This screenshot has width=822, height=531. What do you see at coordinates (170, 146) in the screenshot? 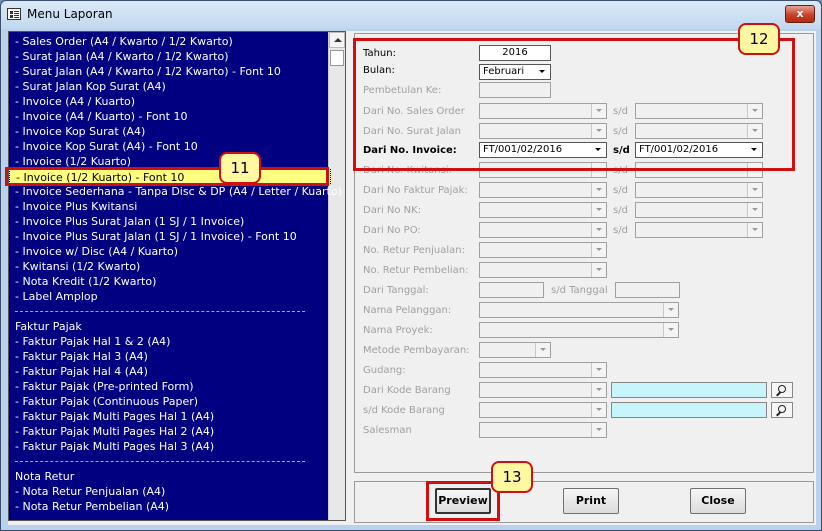
I see `list-item: - Invoice Kop Surat (A4) - Font 10` at bounding box center [170, 146].